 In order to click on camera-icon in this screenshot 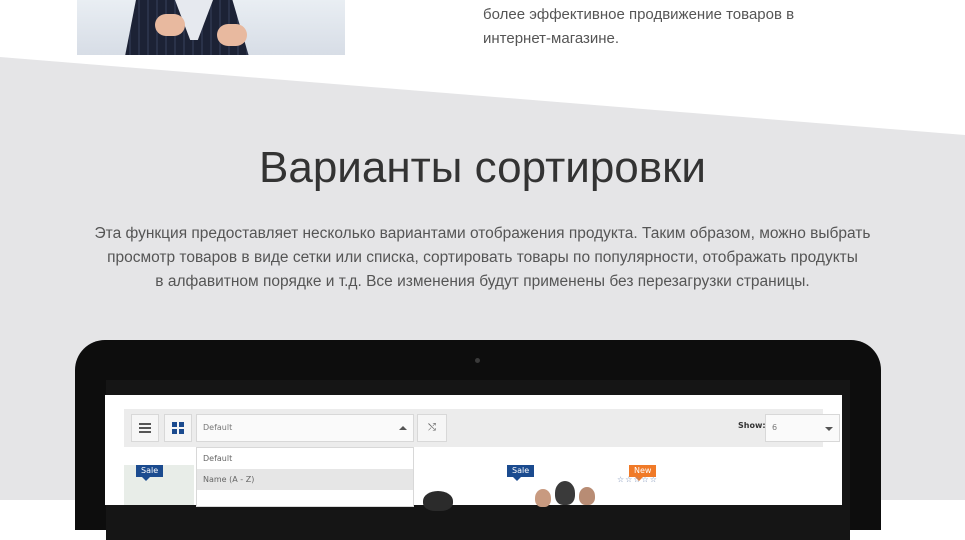, I will do `click(477, 360)`.